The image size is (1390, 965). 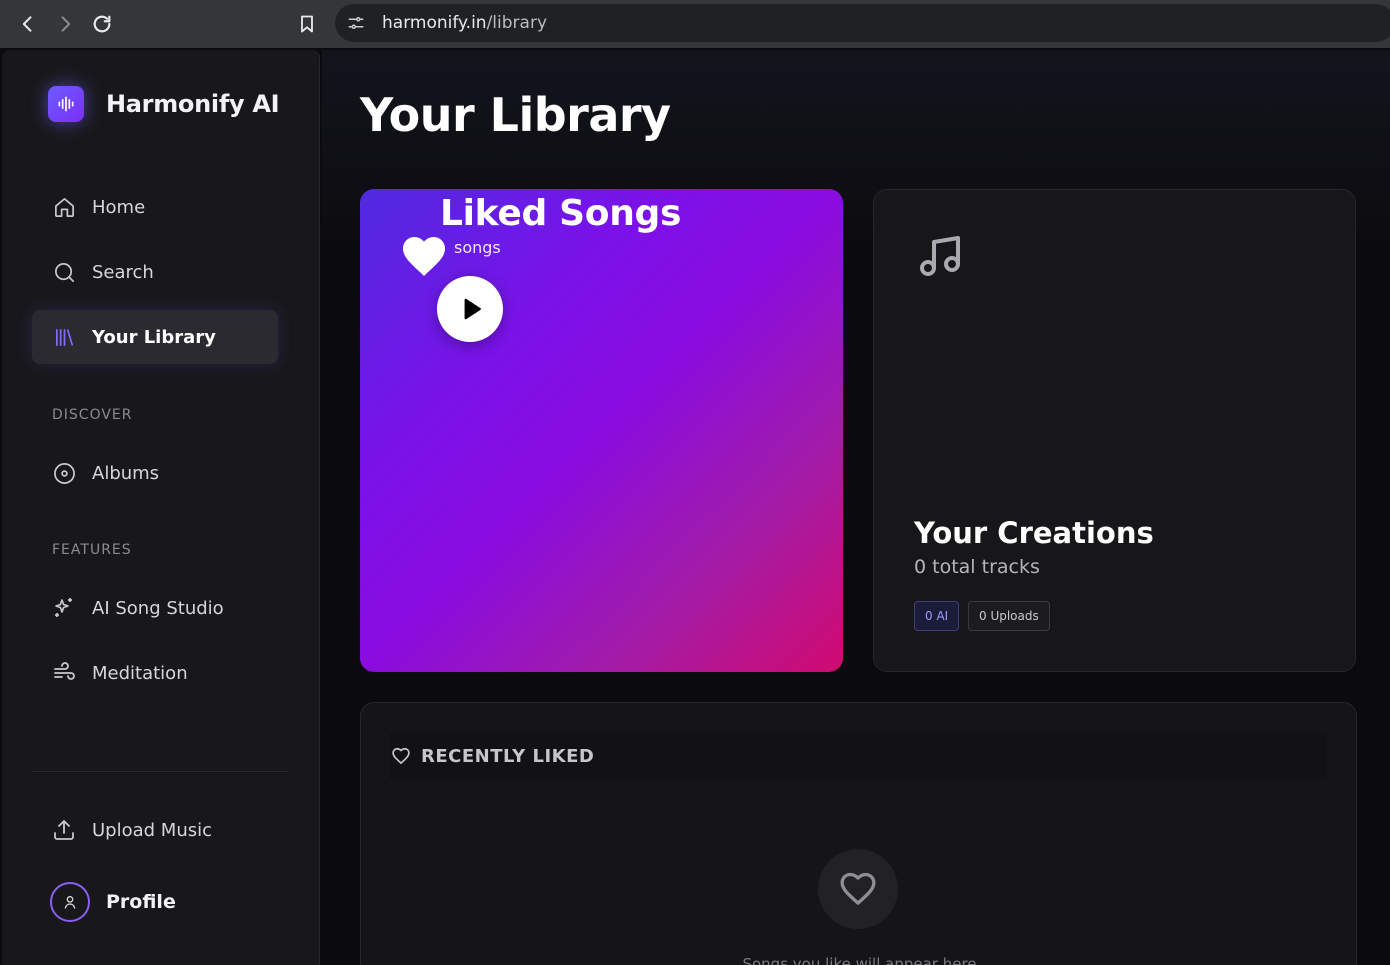 What do you see at coordinates (515, 115) in the screenshot?
I see `page-title: Your Library` at bounding box center [515, 115].